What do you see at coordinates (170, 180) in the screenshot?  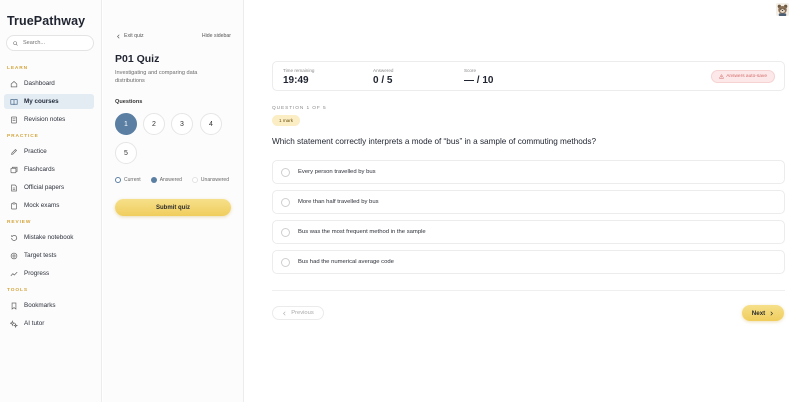 I see `legend-answered-label: Answered` at bounding box center [170, 180].